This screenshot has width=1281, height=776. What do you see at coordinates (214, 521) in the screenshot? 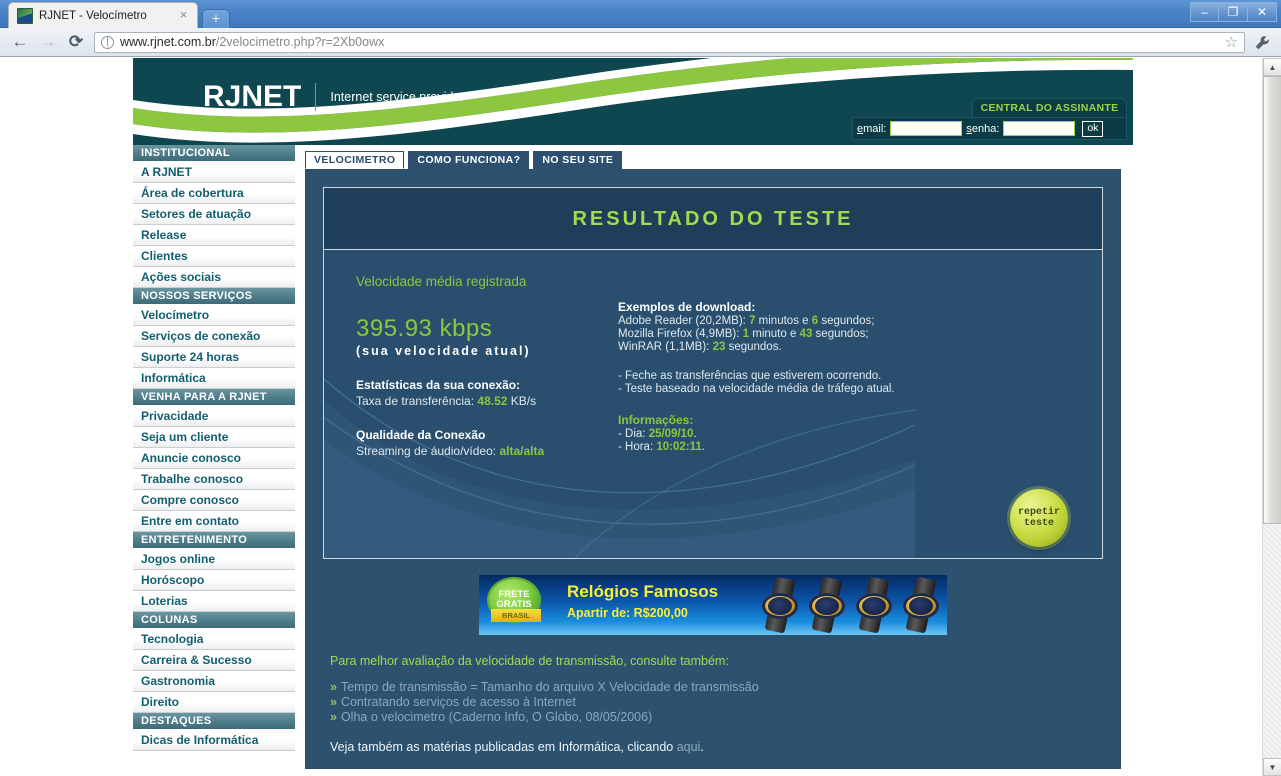
I see `sidebar-item-entre-em-contato: Entre em contato` at bounding box center [214, 521].